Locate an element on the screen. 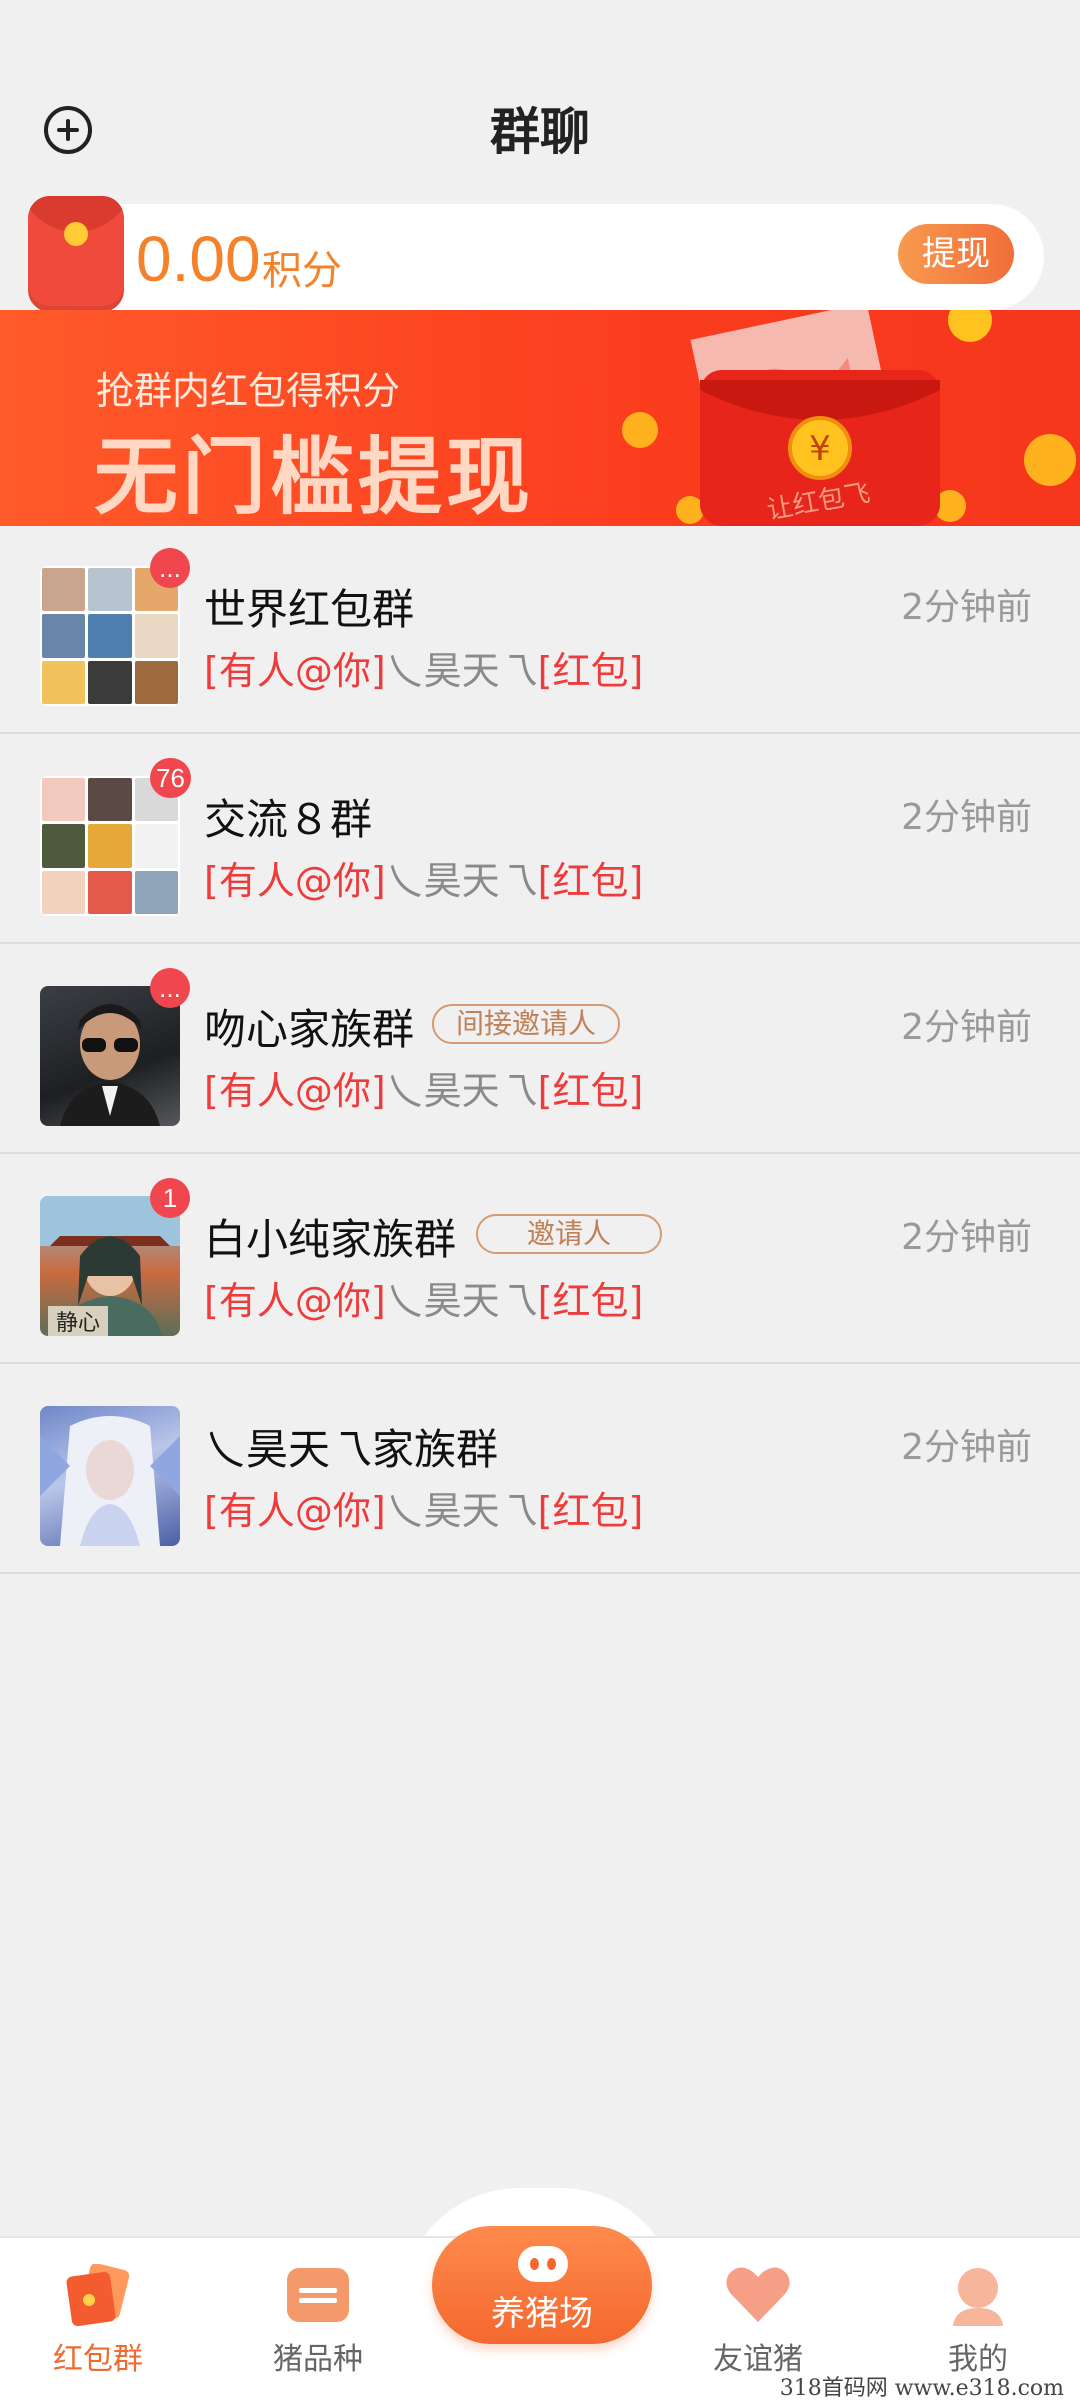  nav-label: 红包群 is located at coordinates (98, 2359).